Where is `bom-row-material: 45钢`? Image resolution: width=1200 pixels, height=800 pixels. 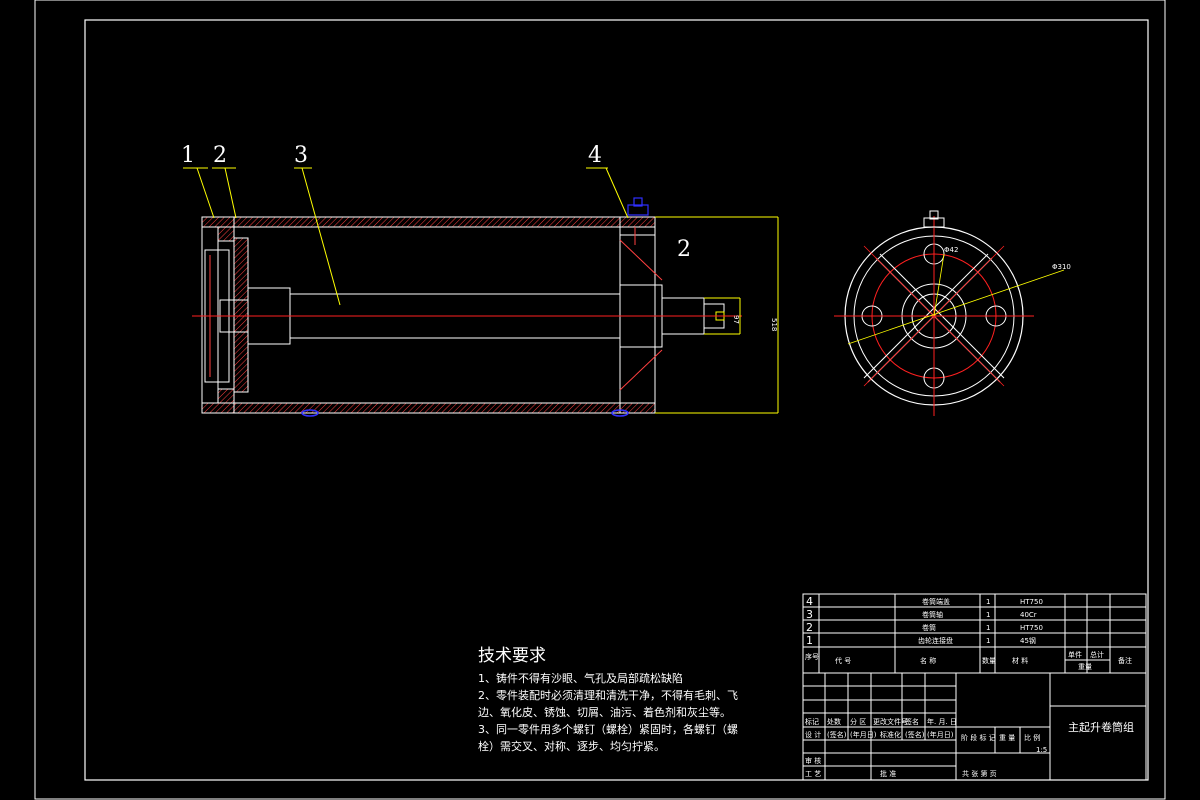 bom-row-material: 45钢 is located at coordinates (1028, 640).